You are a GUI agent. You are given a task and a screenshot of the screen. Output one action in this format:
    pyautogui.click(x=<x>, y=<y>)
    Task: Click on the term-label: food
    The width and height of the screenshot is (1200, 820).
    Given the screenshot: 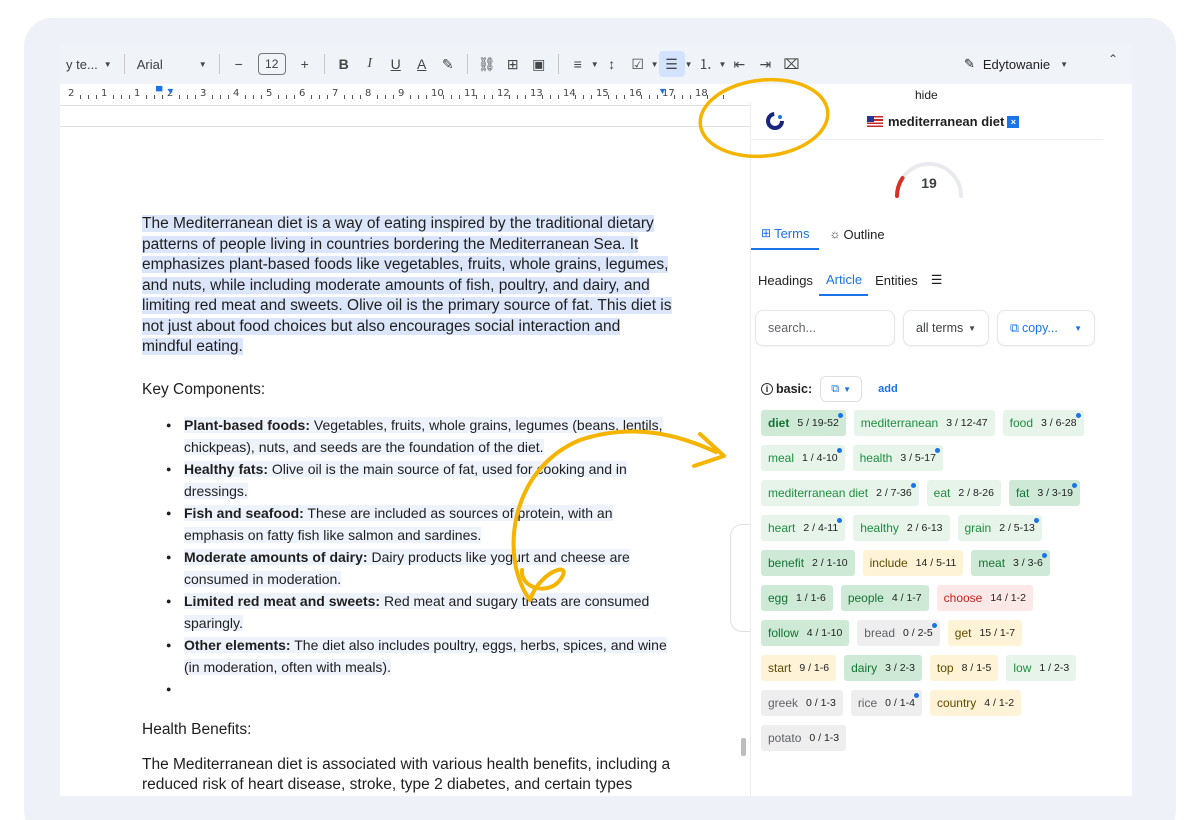 What is the action you would take?
    pyautogui.click(x=1021, y=423)
    